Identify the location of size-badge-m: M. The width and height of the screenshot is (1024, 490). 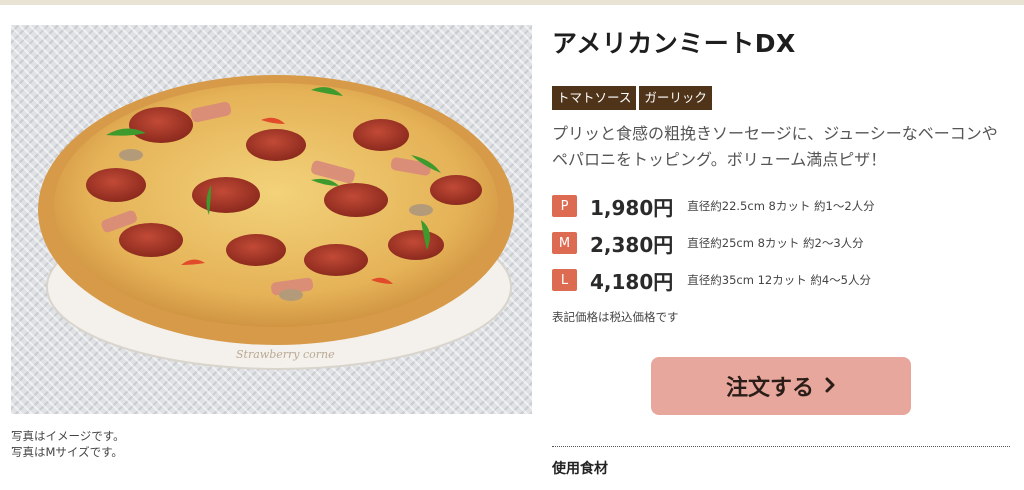
(564, 243).